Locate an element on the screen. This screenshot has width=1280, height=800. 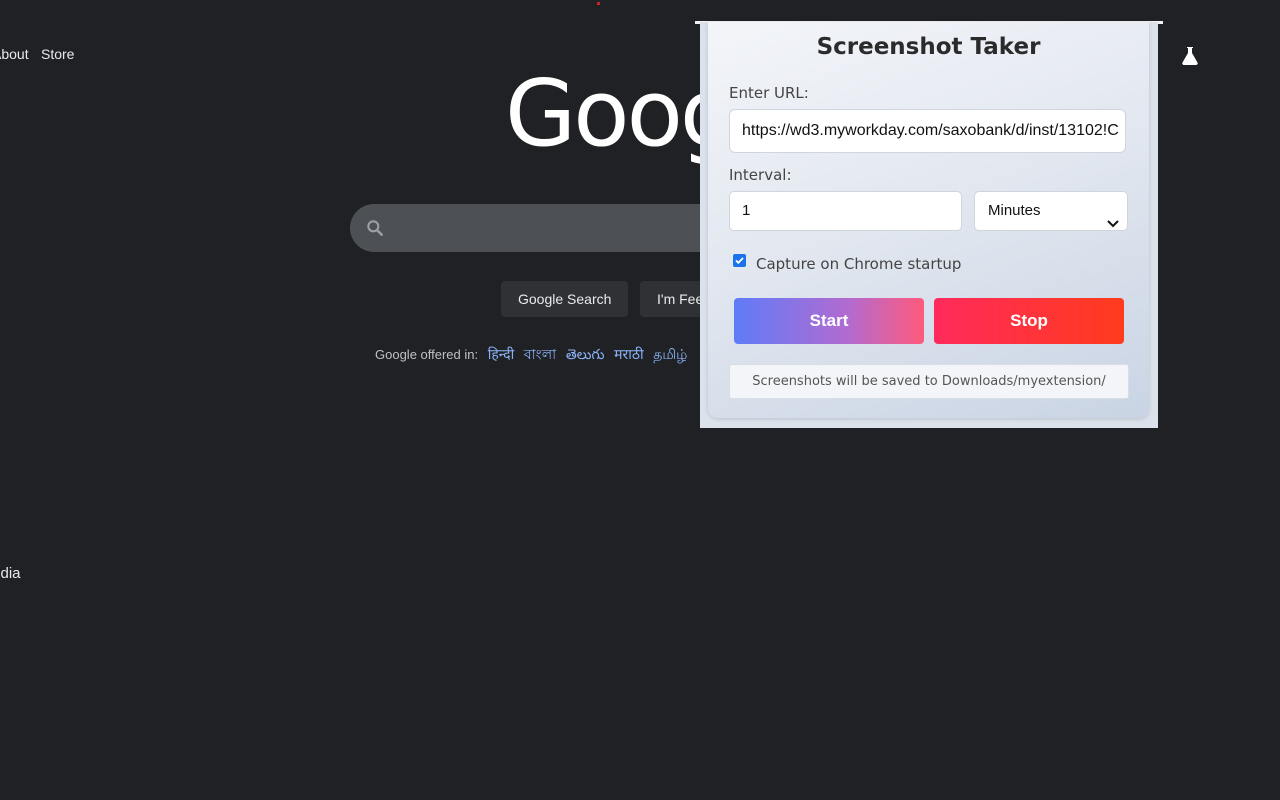
google-search-button: Google Search is located at coordinates (565, 299).